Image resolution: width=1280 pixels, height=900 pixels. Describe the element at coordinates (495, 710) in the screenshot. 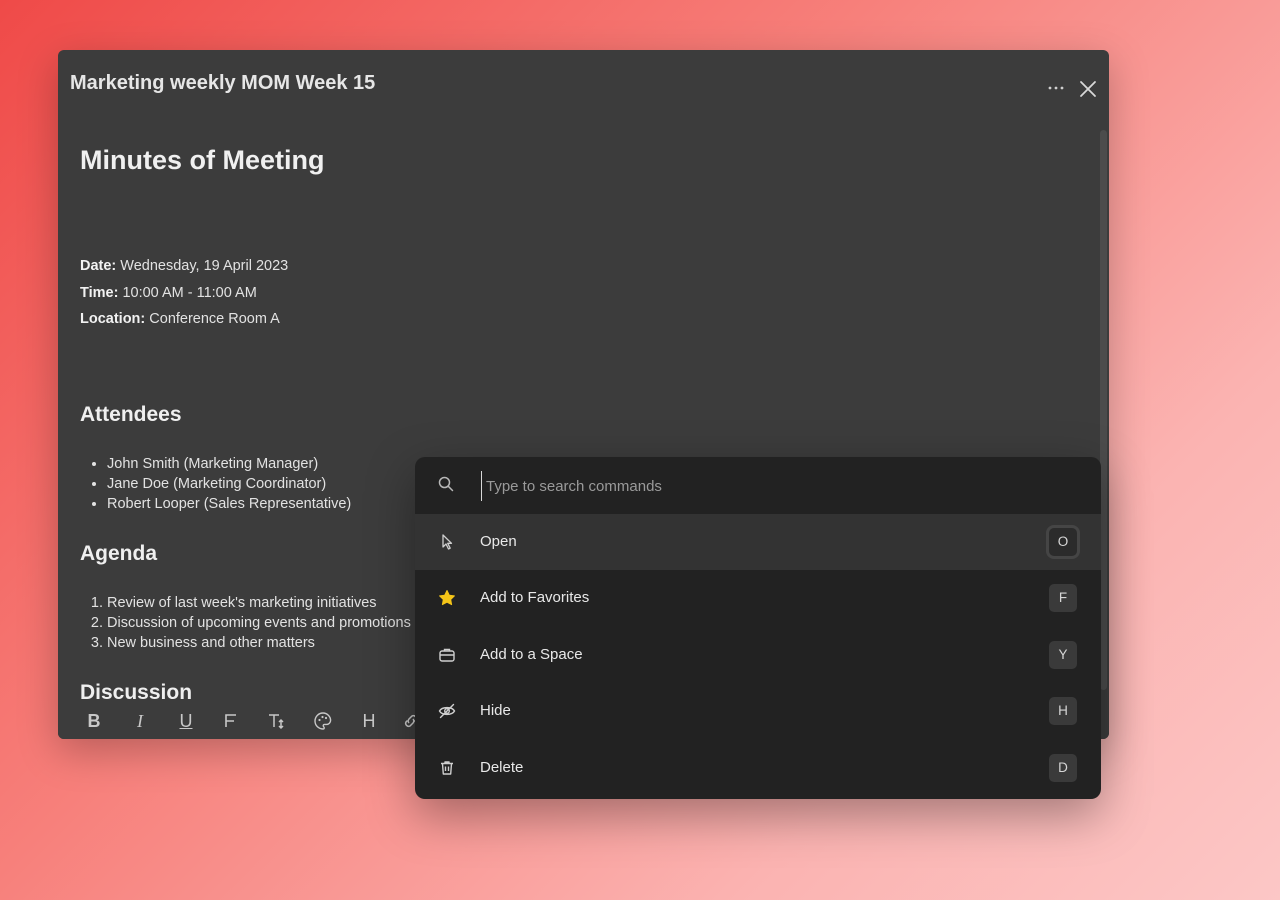

I see `command-label: Hide` at that location.